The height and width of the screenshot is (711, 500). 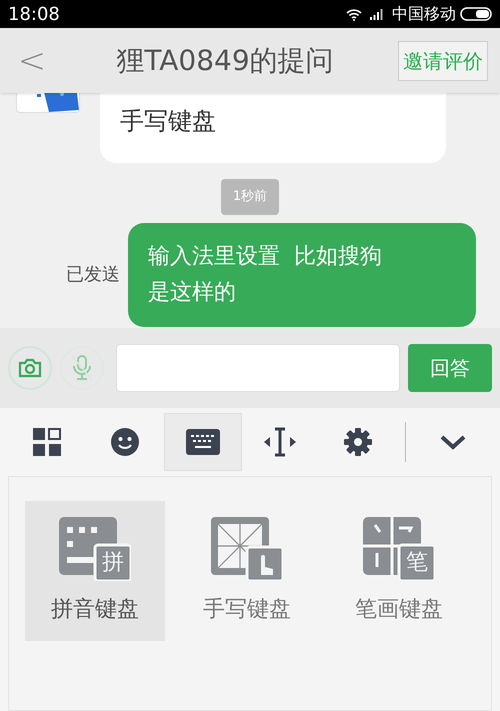 I want to click on keyboard-icon, so click(x=203, y=442).